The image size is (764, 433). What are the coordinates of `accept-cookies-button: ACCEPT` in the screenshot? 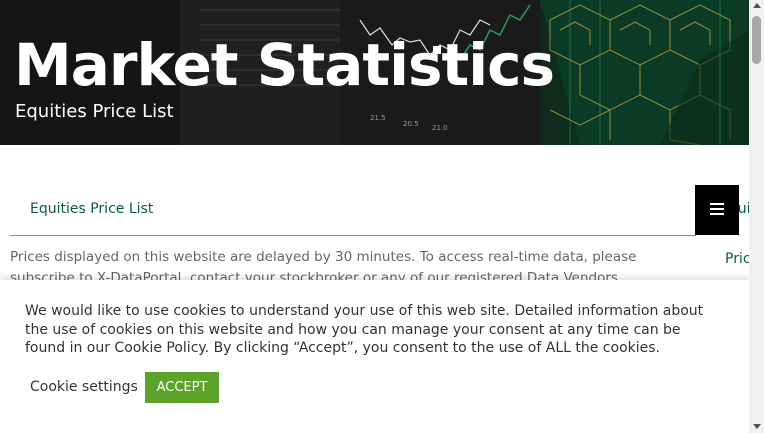 It's located at (182, 387).